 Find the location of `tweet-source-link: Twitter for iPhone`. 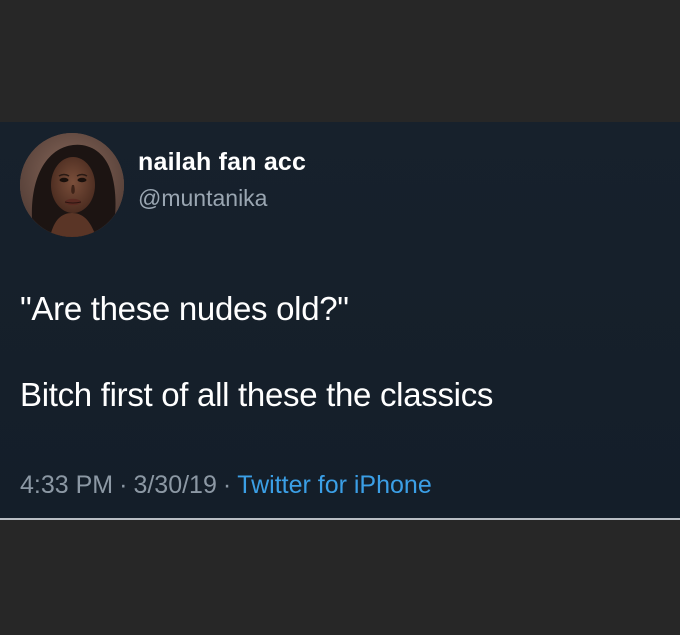

tweet-source-link: Twitter for iPhone is located at coordinates (334, 485).